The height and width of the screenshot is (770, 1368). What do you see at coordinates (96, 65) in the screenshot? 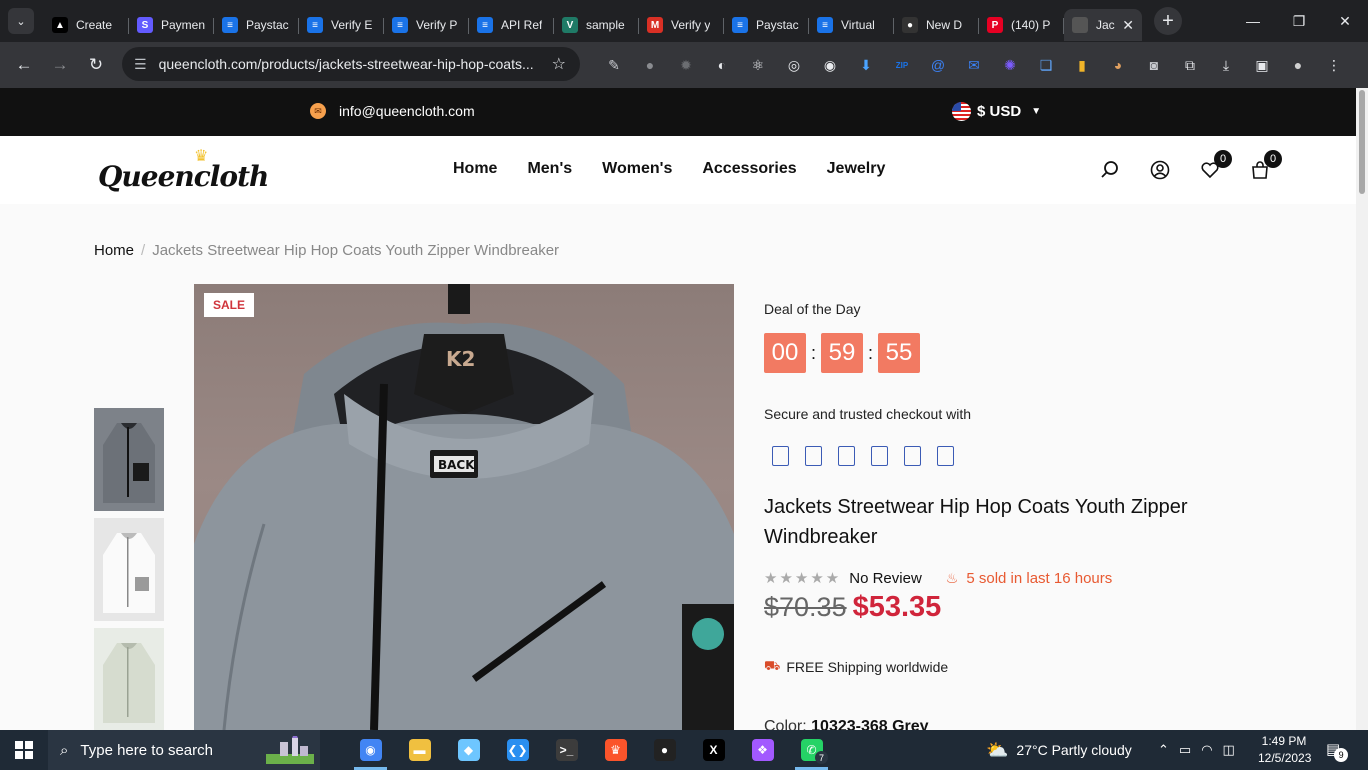
I see `reload-button: ↻` at bounding box center [96, 65].